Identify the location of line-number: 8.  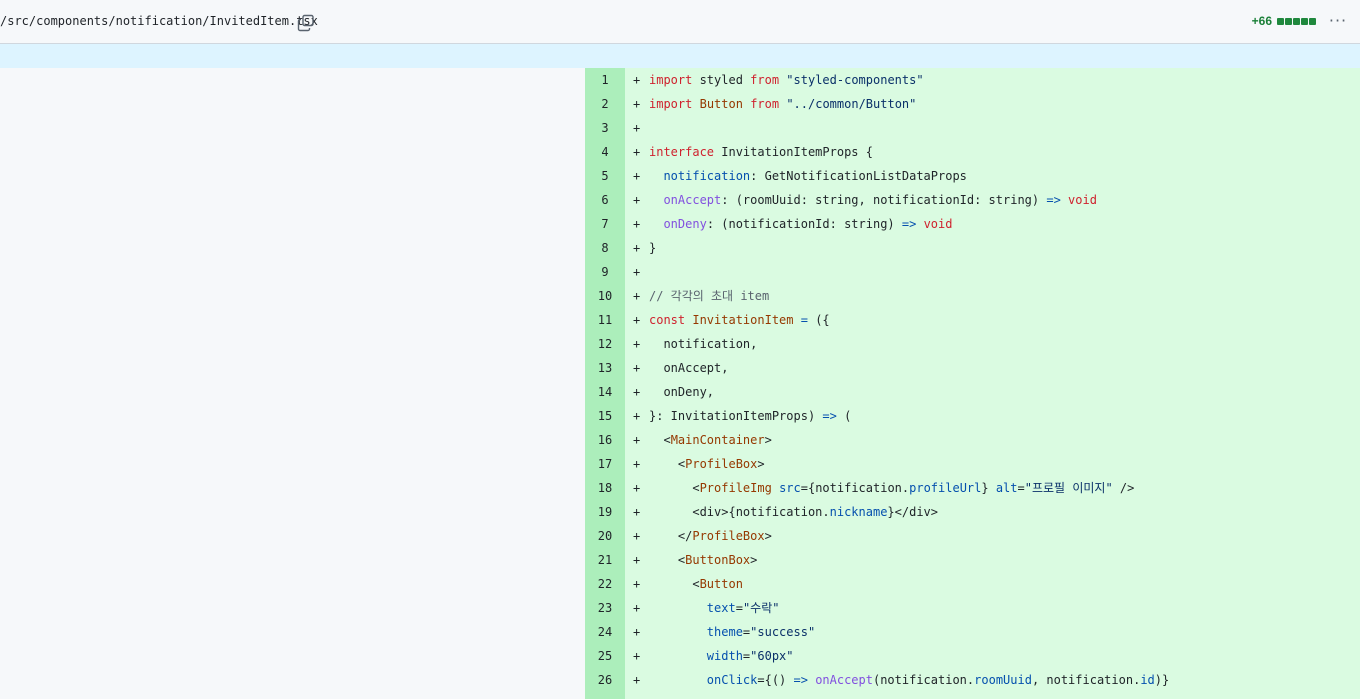
(605, 248).